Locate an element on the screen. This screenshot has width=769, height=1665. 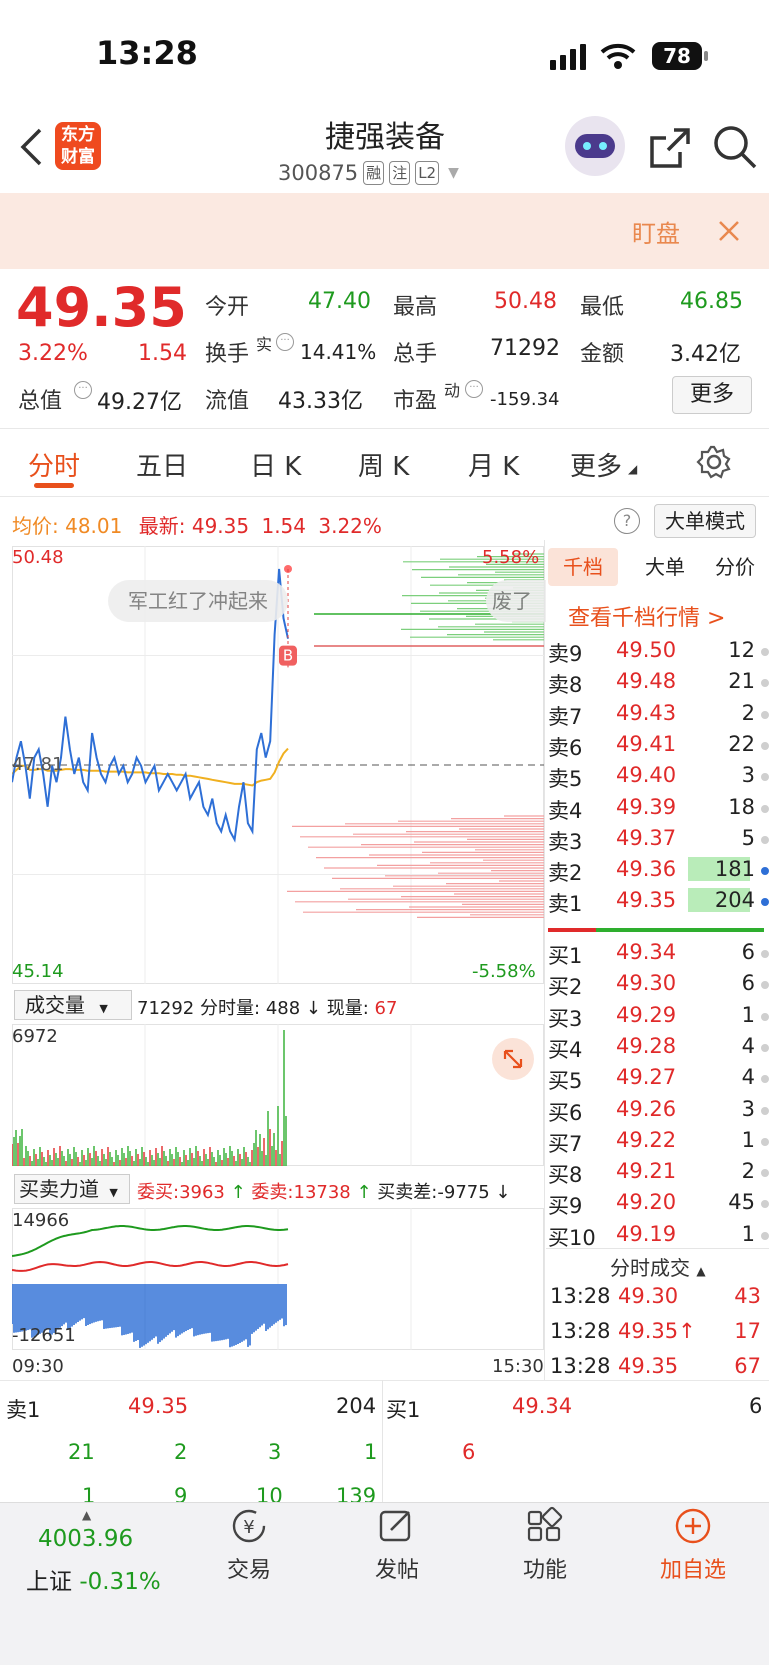
ask-row: 卖1 49.35 204 is located at coordinates (657, 901).